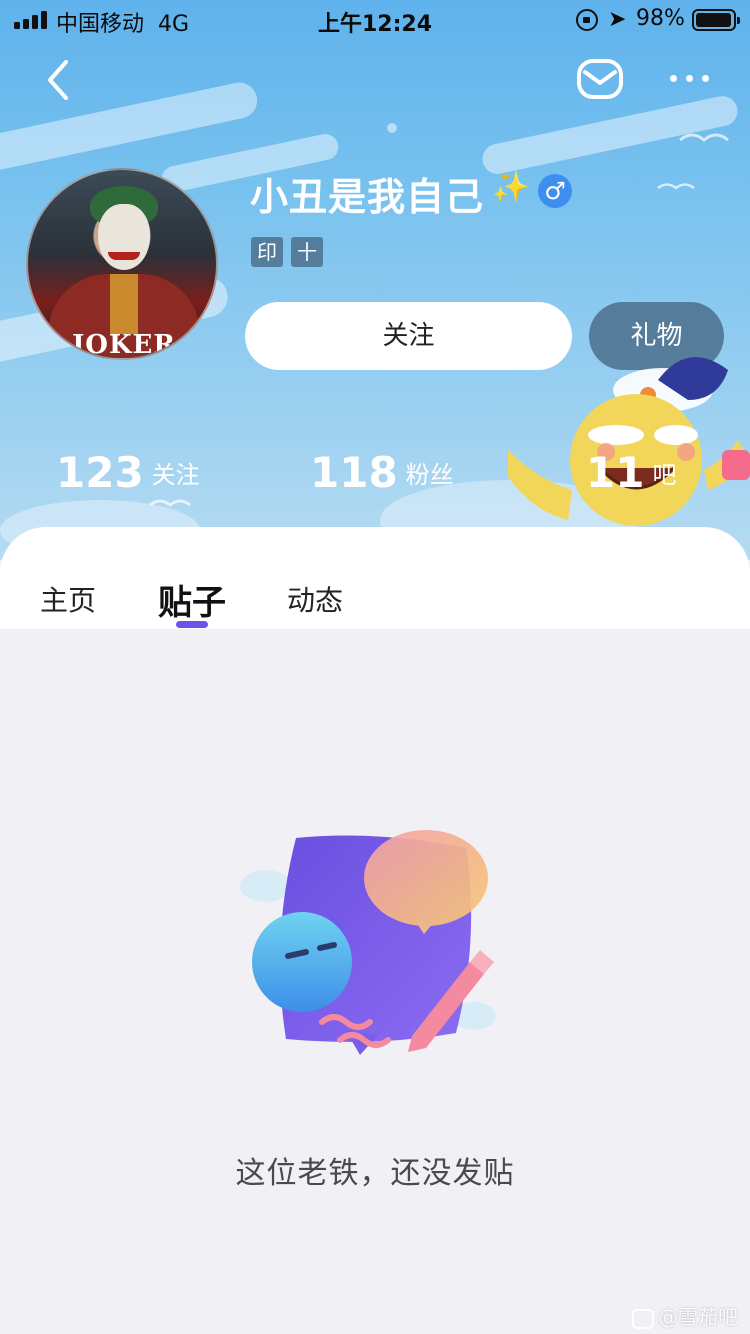 The width and height of the screenshot is (750, 1334). I want to click on stat-followers: 118 粉丝, so click(382, 472).